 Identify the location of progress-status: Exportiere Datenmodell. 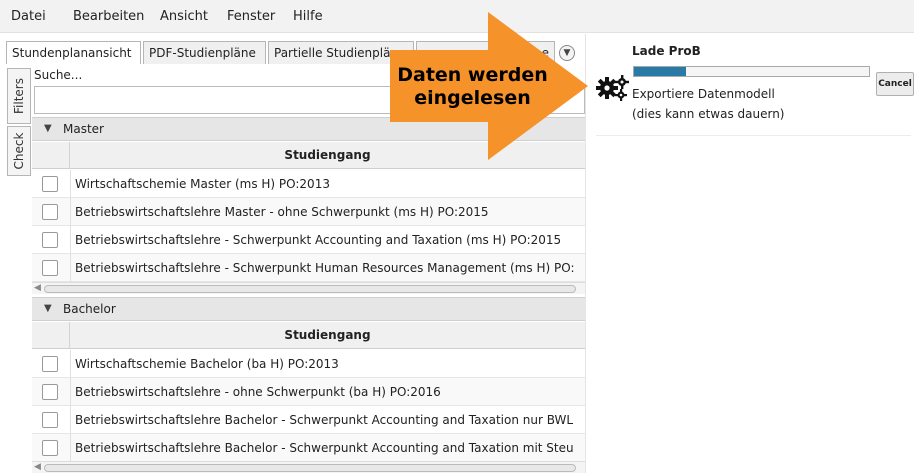
(703, 94).